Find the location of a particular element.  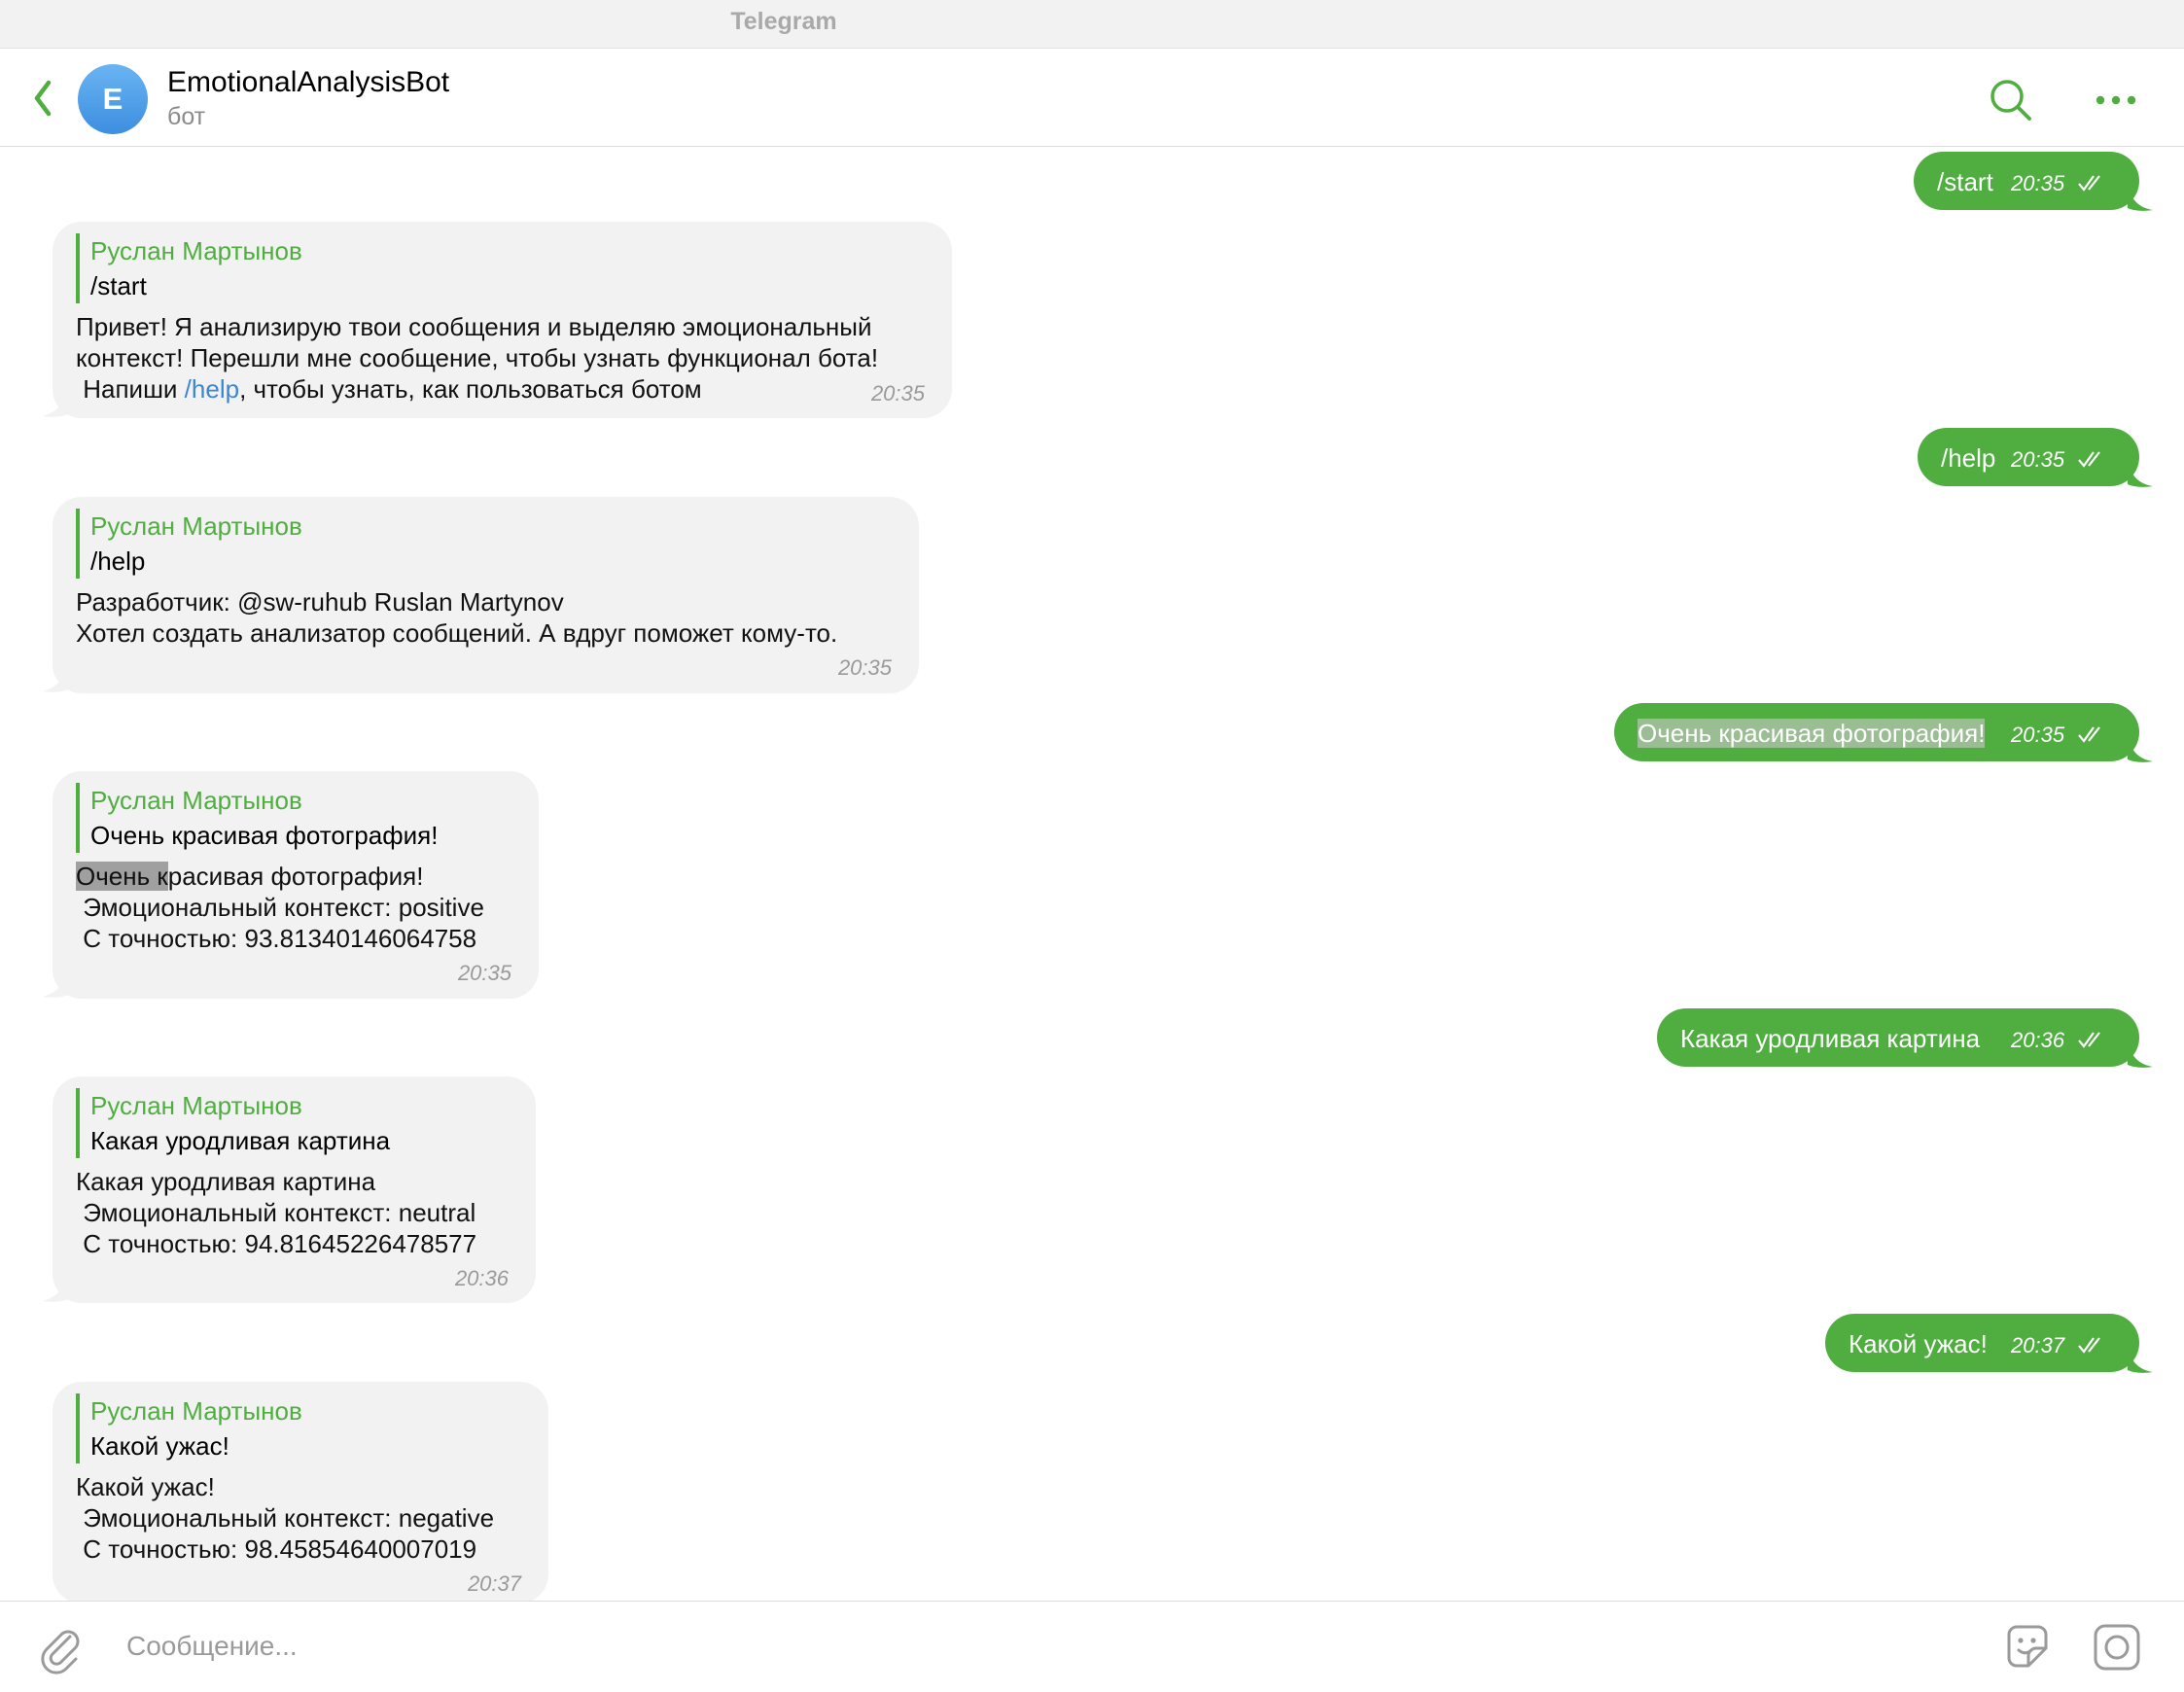

sticker-icon is located at coordinates (2027, 1646).